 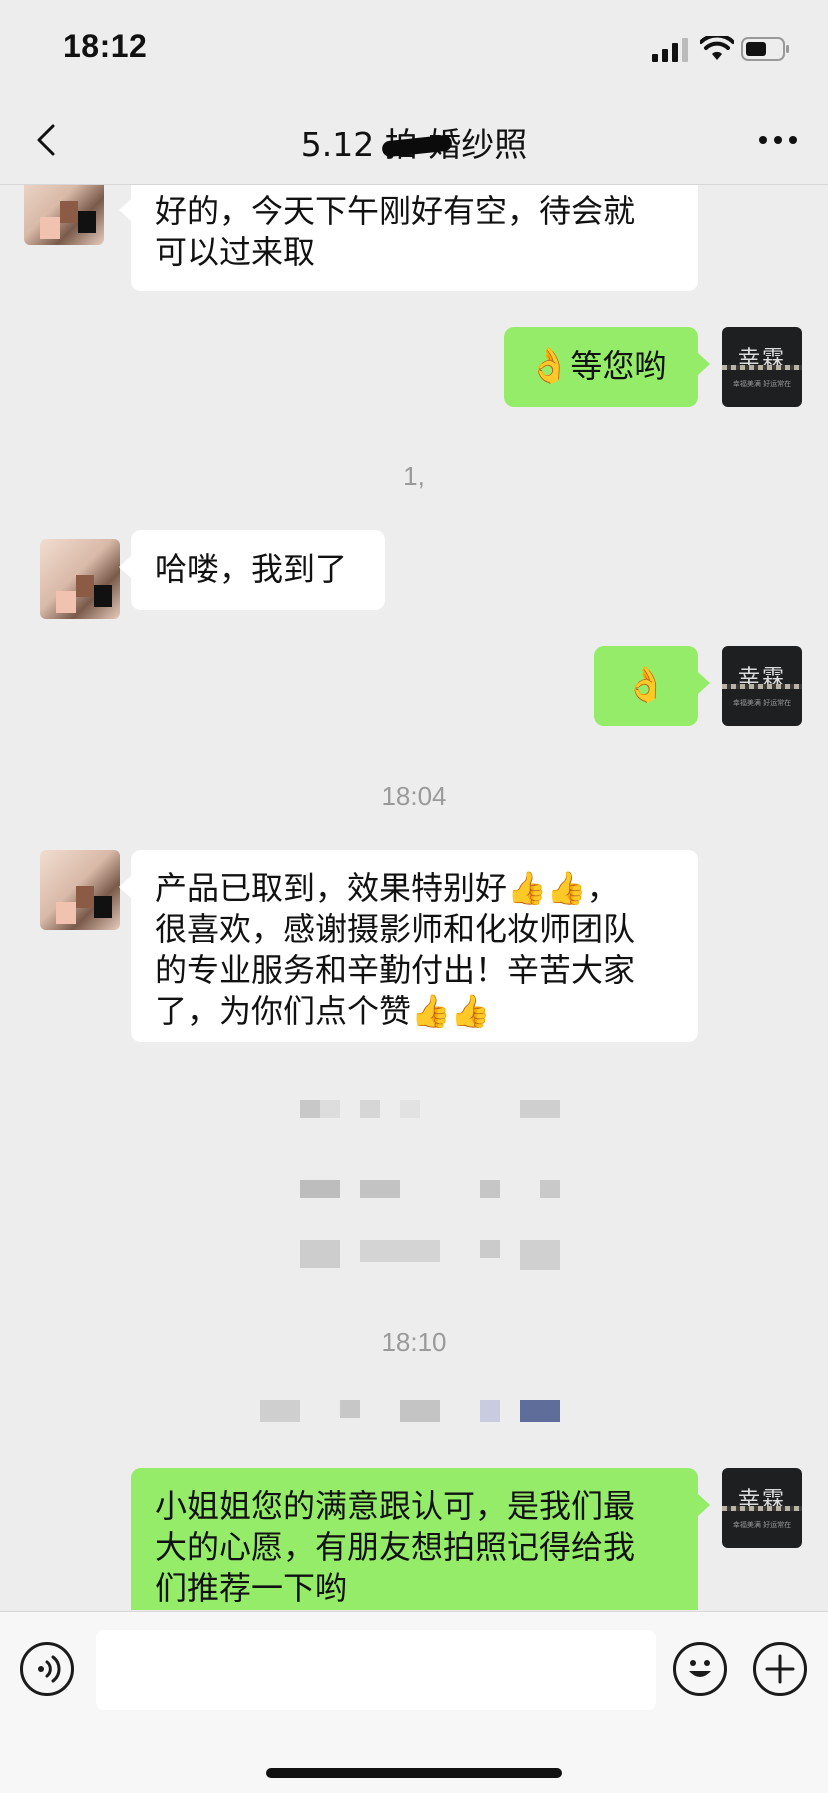 I want to click on message-bubble: 👌, so click(x=652, y=686).